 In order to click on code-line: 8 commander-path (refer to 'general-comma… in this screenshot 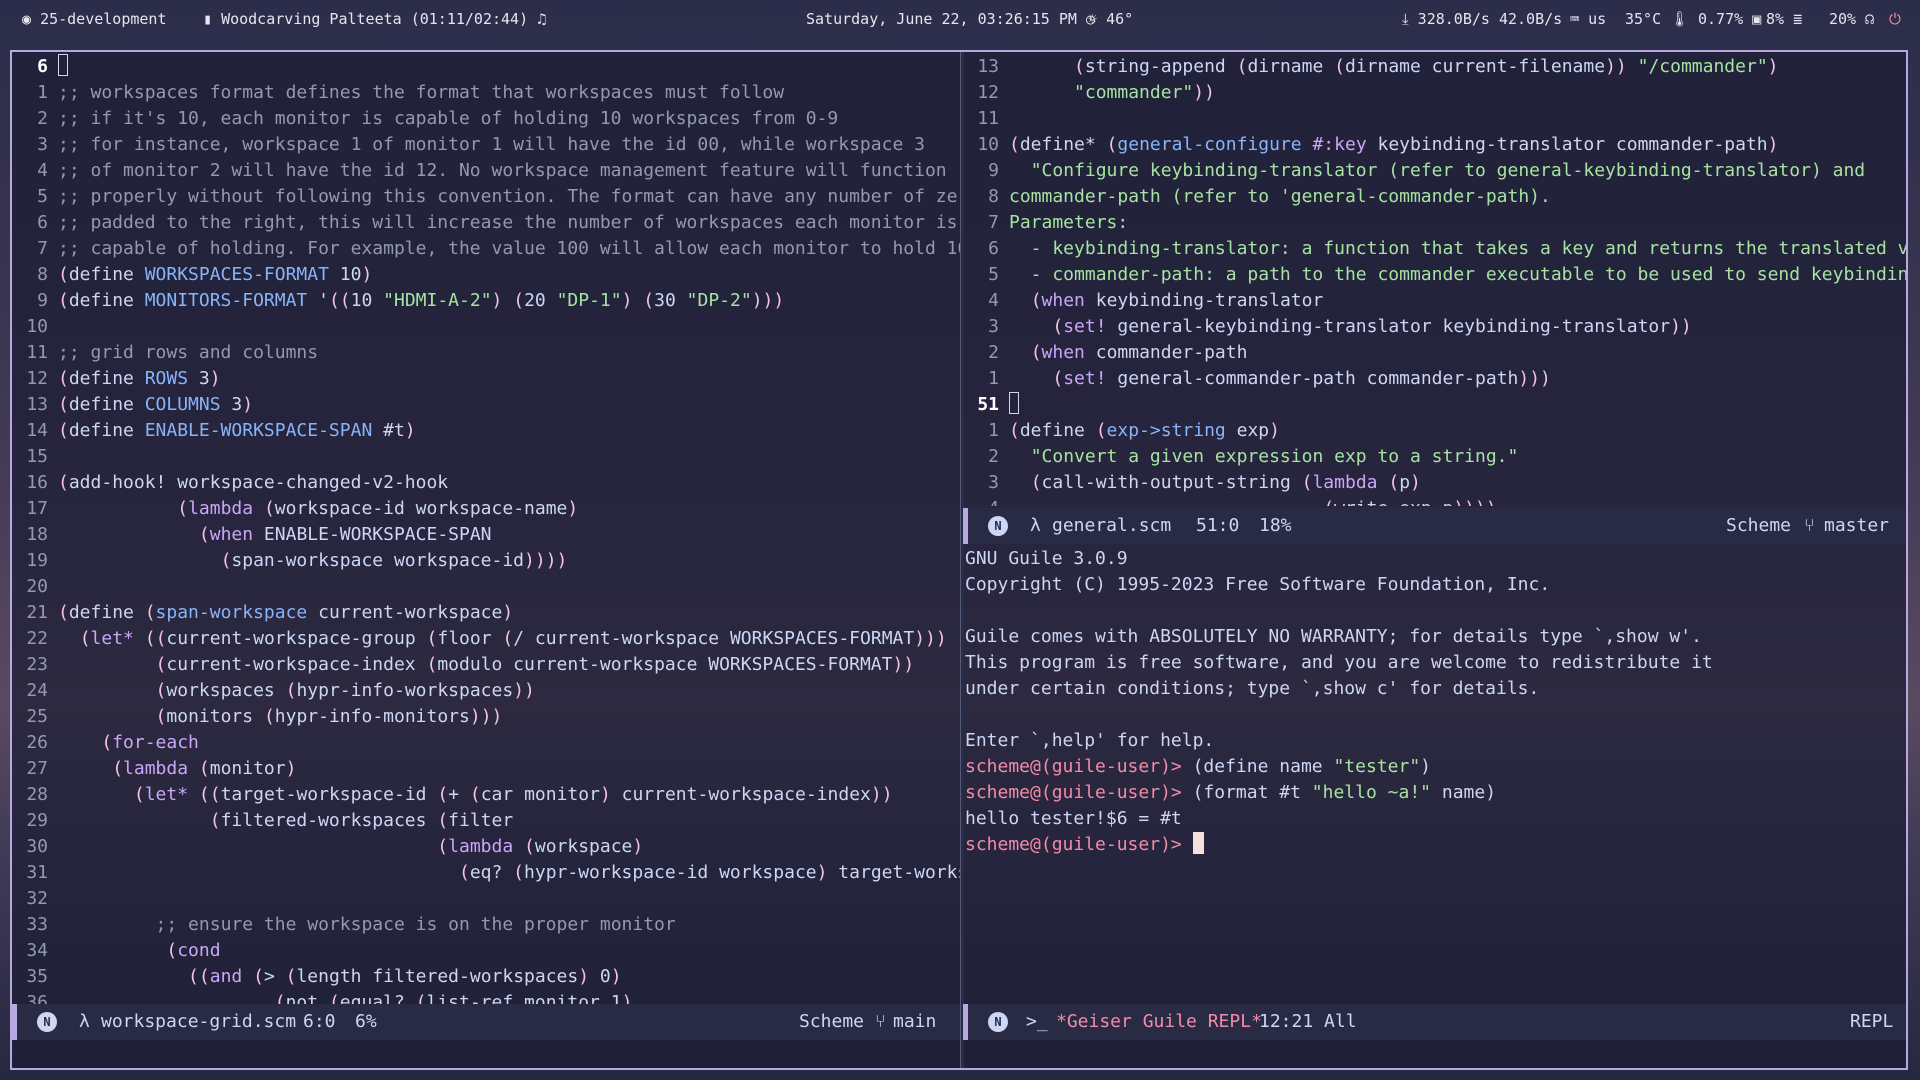, I will do `click(1434, 197)`.